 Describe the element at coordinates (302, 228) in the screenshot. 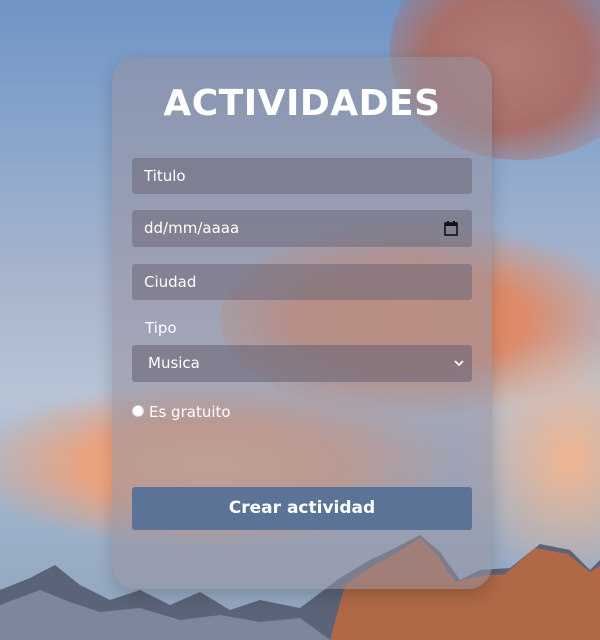

I see `fecha-input: dd/mm/aaaa` at that location.